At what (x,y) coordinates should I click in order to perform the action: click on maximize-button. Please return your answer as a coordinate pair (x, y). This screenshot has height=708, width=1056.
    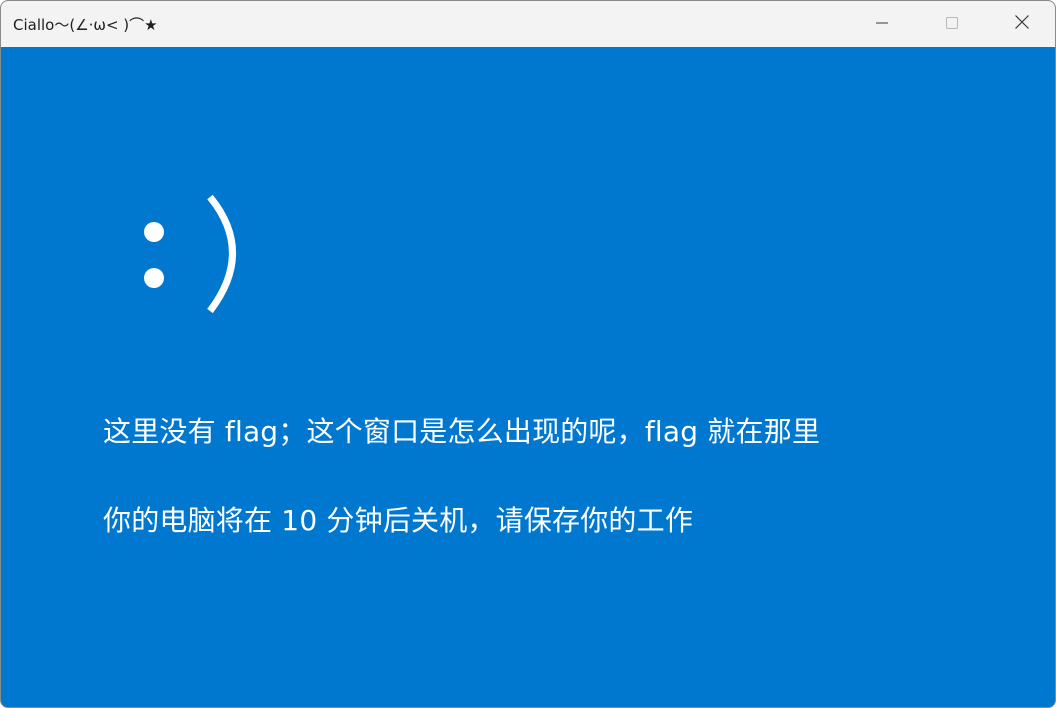
    Looking at the image, I should click on (952, 24).